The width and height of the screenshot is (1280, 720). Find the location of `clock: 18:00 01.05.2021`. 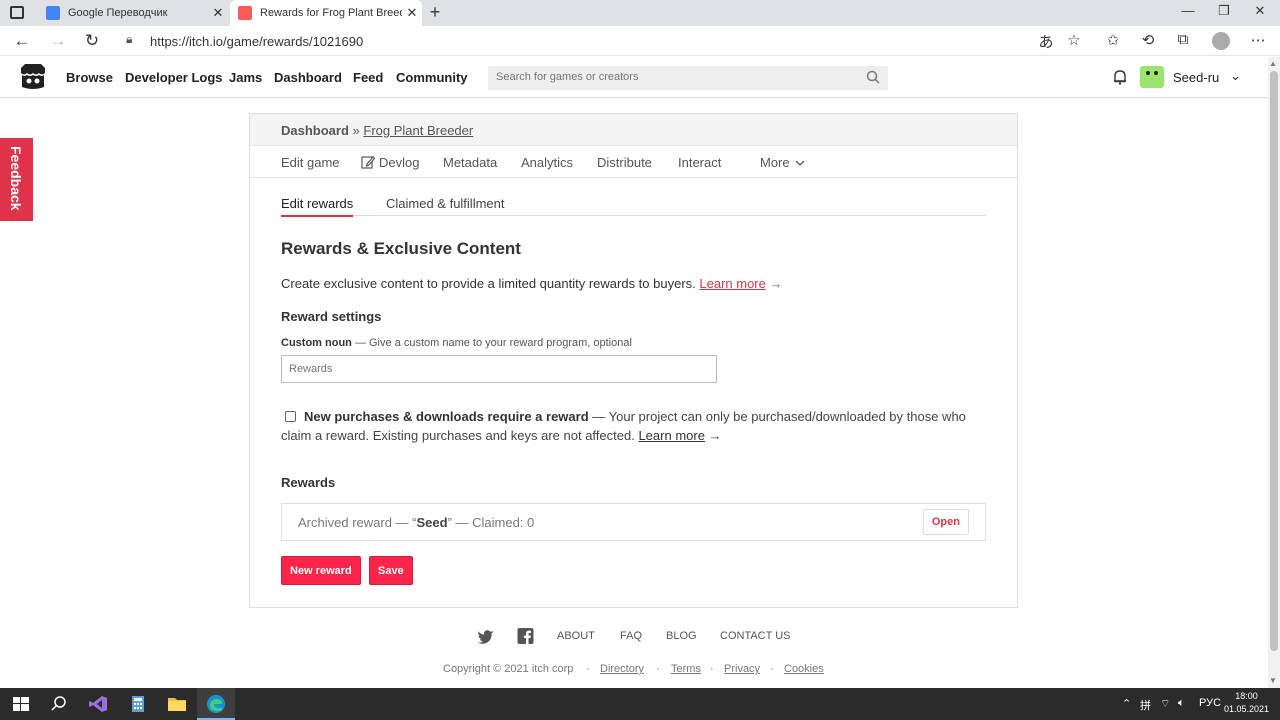

clock: 18:00 01.05.2021 is located at coordinates (1246, 703).